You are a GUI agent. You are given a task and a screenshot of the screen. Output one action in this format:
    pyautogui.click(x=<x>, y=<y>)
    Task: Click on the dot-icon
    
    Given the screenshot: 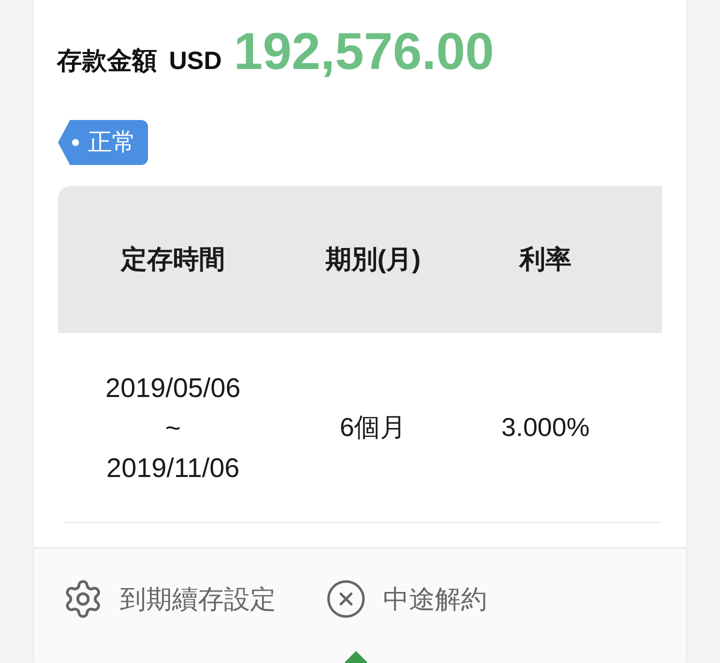 What is the action you would take?
    pyautogui.click(x=75, y=142)
    